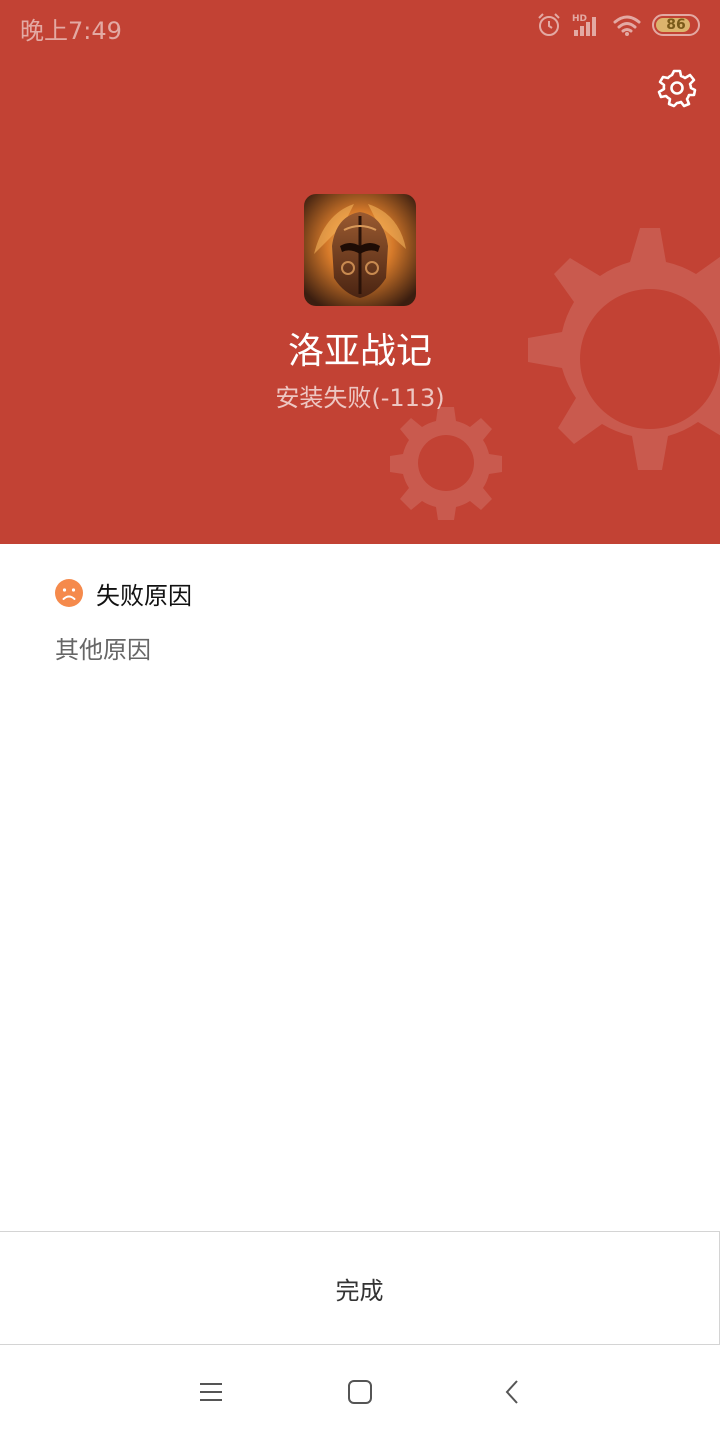 This screenshot has height=1440, width=720. I want to click on failure-reason-text: 其他原因, so click(103, 650).